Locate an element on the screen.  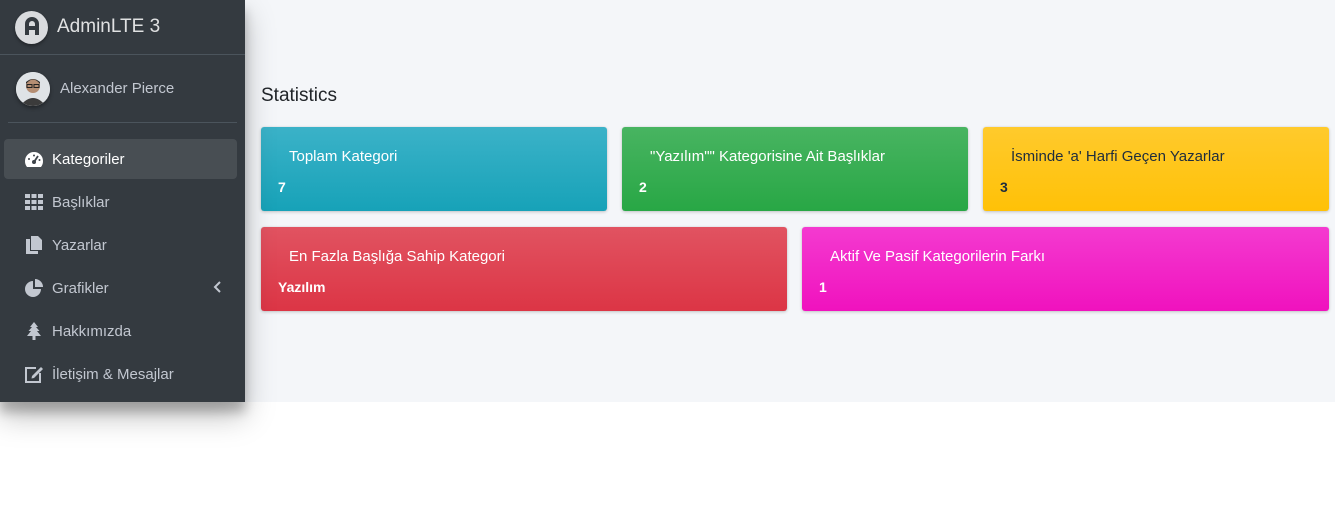
sidebar-item-label: Grafikler is located at coordinates (80, 288).